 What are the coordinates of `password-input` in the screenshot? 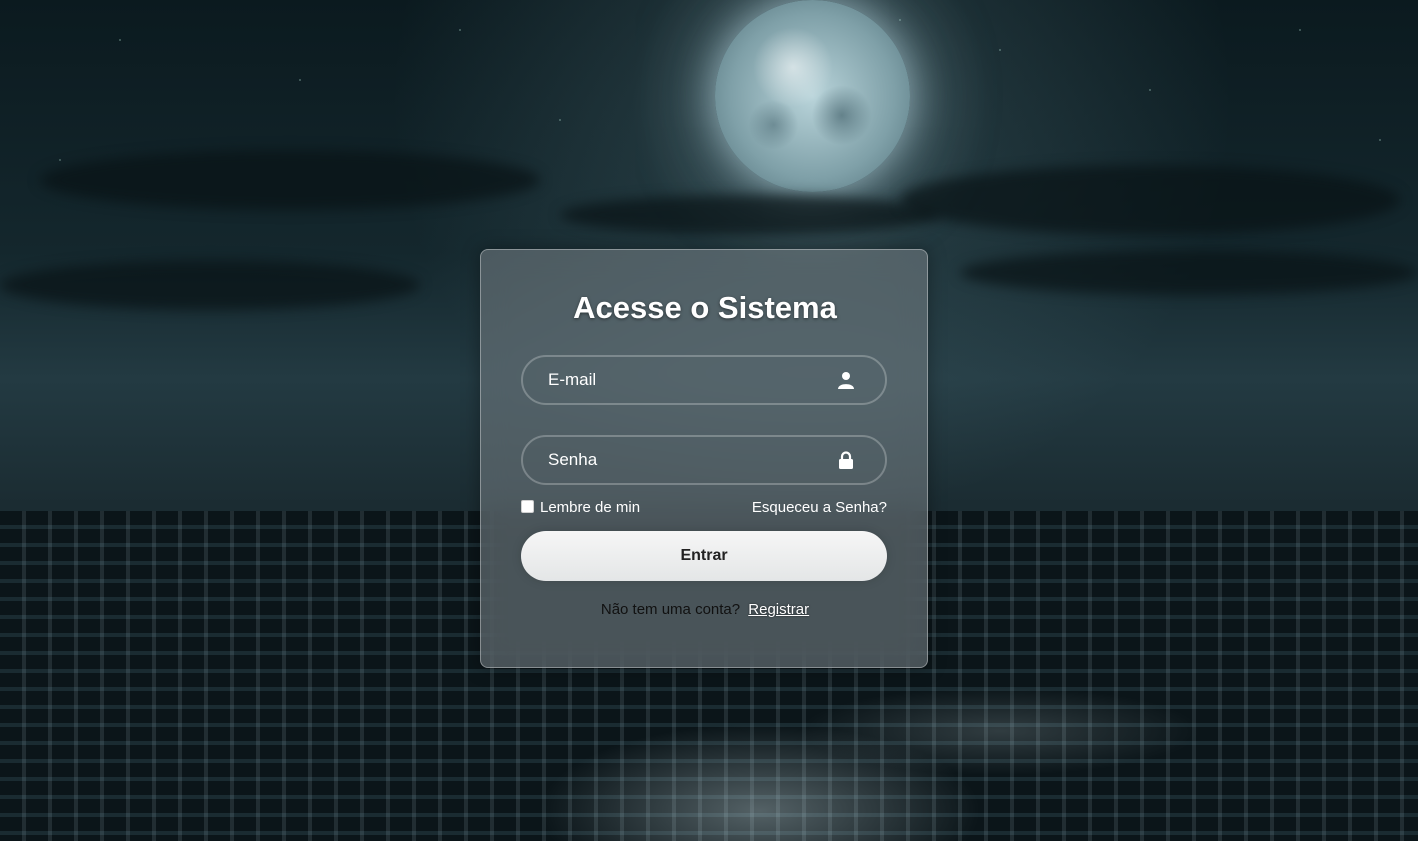 It's located at (683, 460).